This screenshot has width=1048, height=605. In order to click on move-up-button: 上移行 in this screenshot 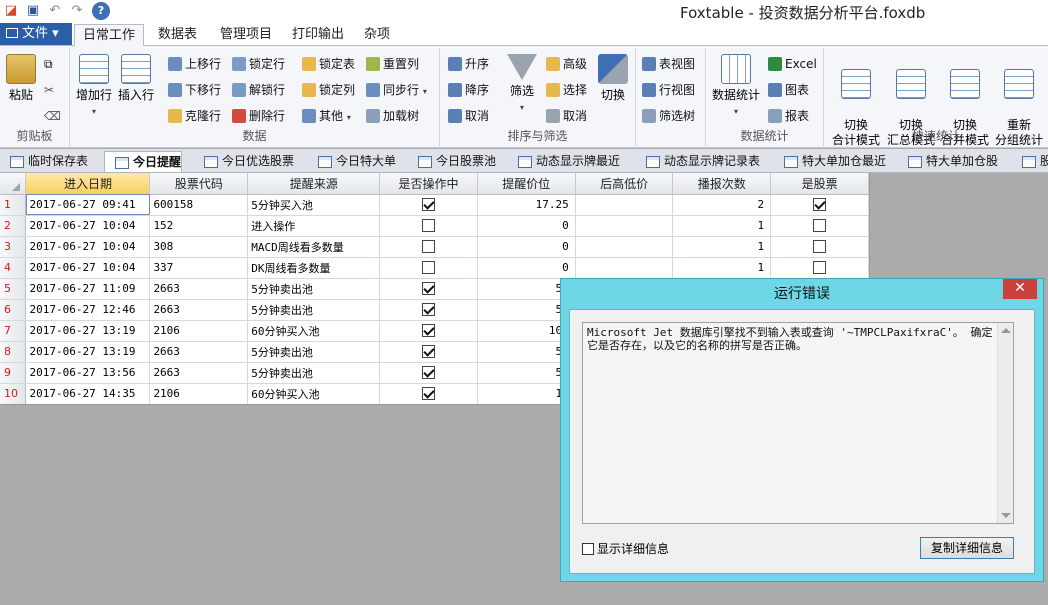, I will do `click(194, 64)`.